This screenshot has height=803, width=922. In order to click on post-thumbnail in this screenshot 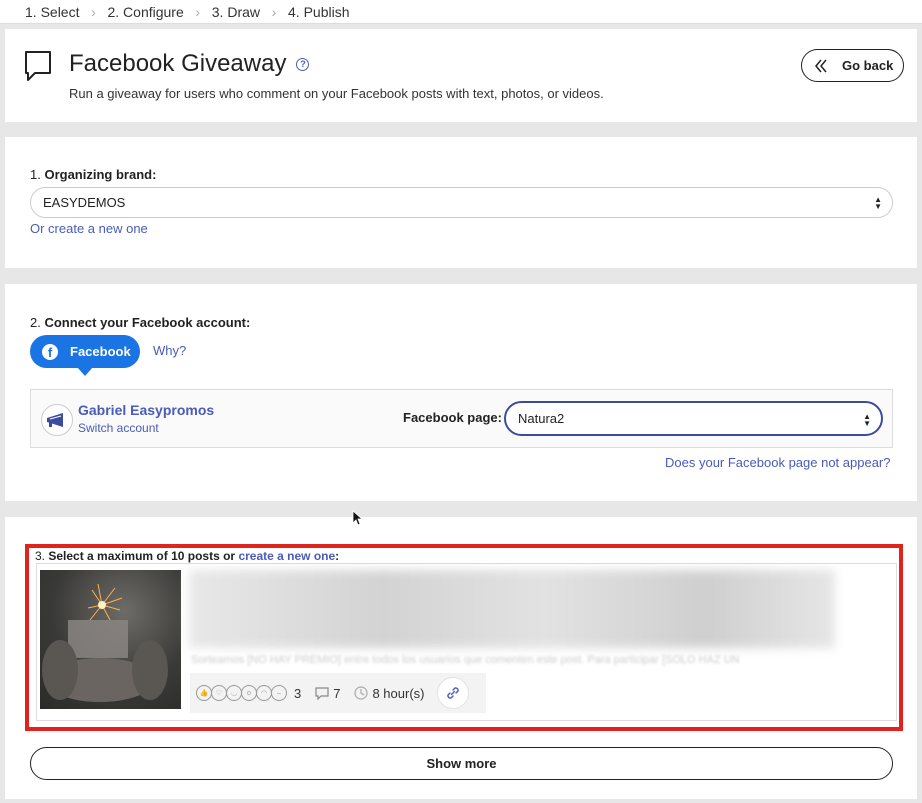, I will do `click(110, 639)`.